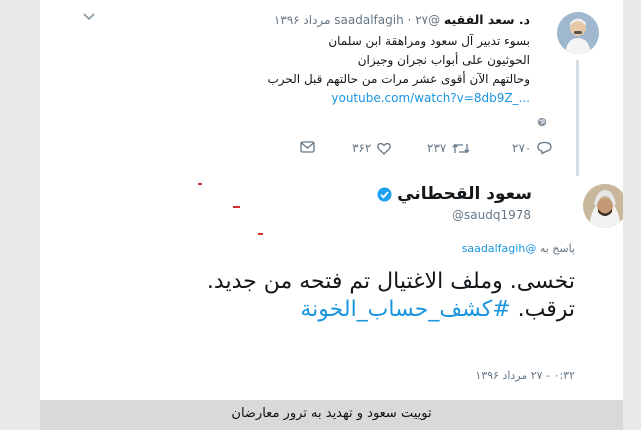 The width and height of the screenshot is (641, 430). What do you see at coordinates (429, 41) in the screenshot?
I see `tweet1-line-1: بسوء تدبير آل سعود ومراهقة ابن سلمان` at bounding box center [429, 41].